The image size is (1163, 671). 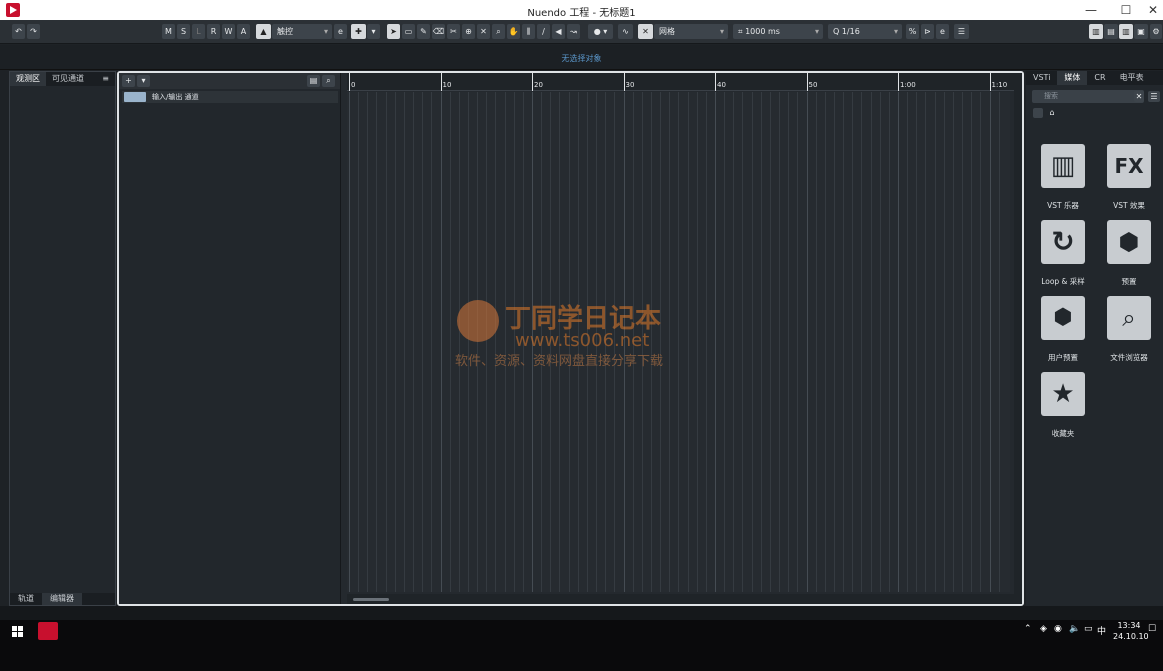 I want to click on left-zone-menu-icon: ≡, so click(x=105, y=79).